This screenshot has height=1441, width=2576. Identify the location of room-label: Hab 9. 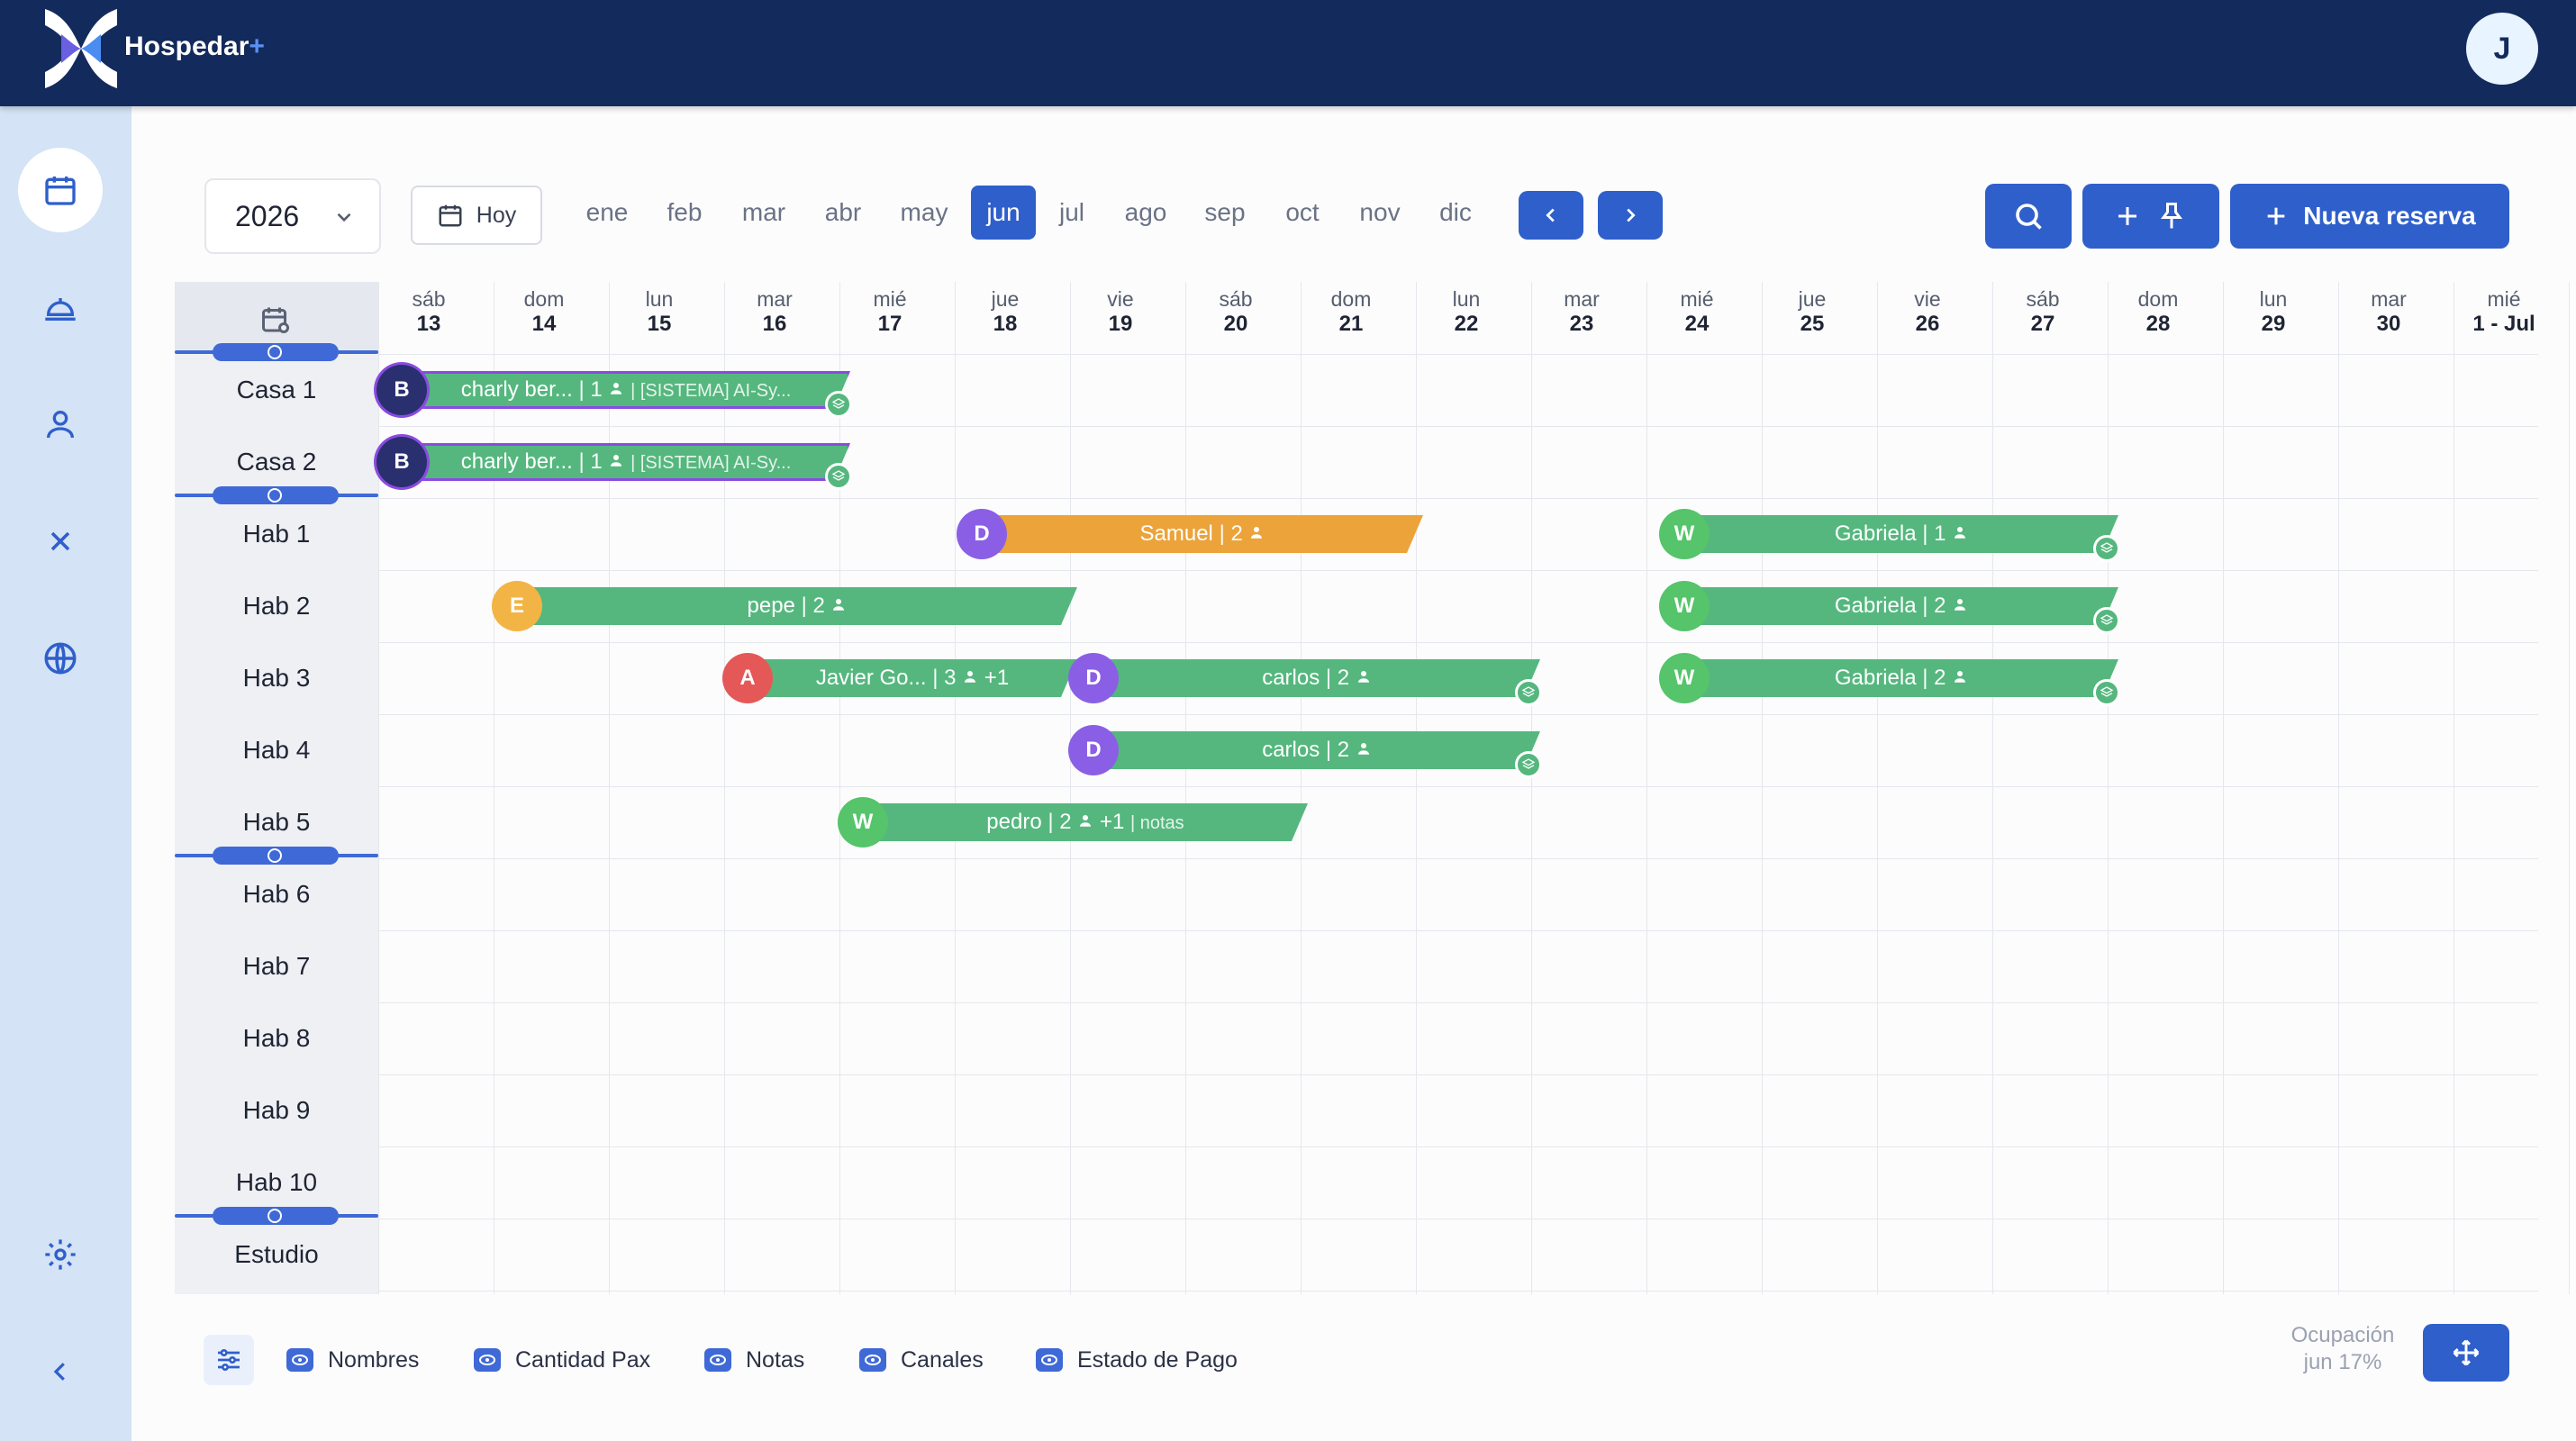
(276, 1110).